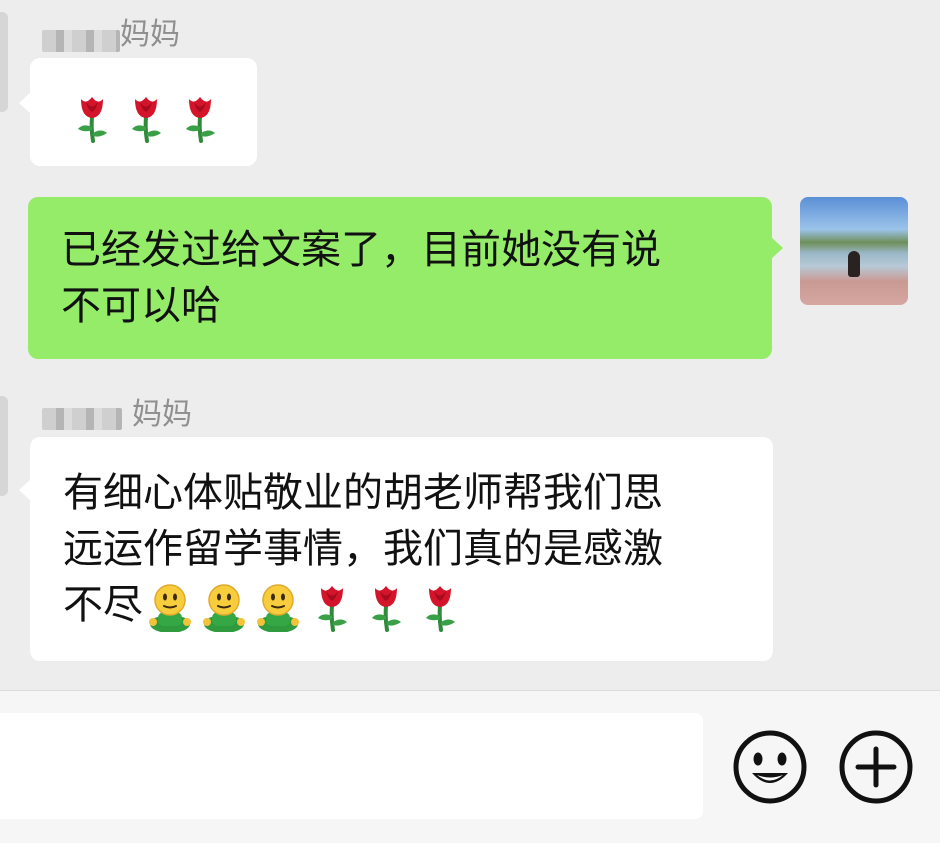 This screenshot has height=843, width=940. I want to click on emoji-row, so click(146, 116).